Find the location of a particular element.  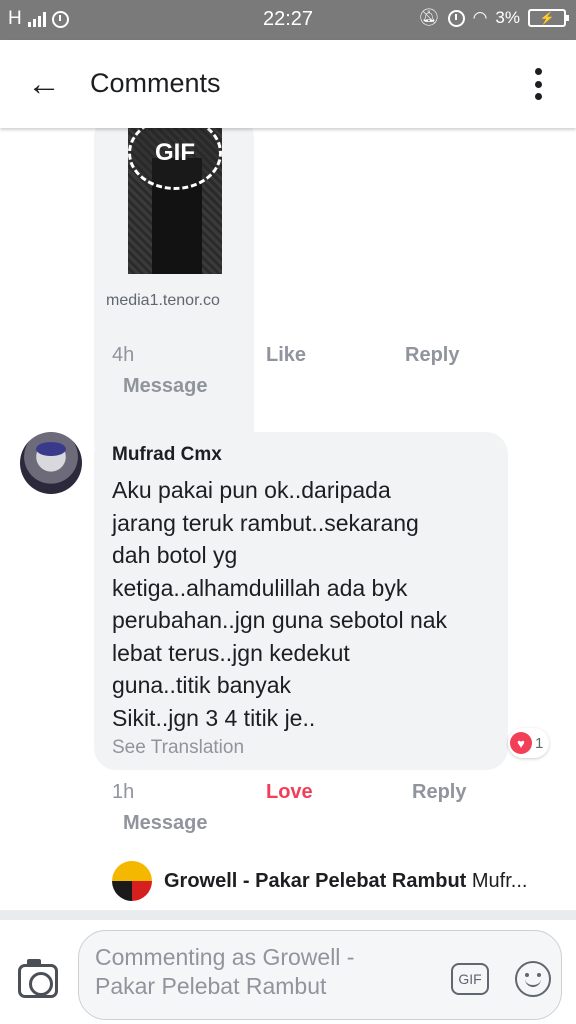

reaction-badge: ♥ 1 is located at coordinates (529, 743).